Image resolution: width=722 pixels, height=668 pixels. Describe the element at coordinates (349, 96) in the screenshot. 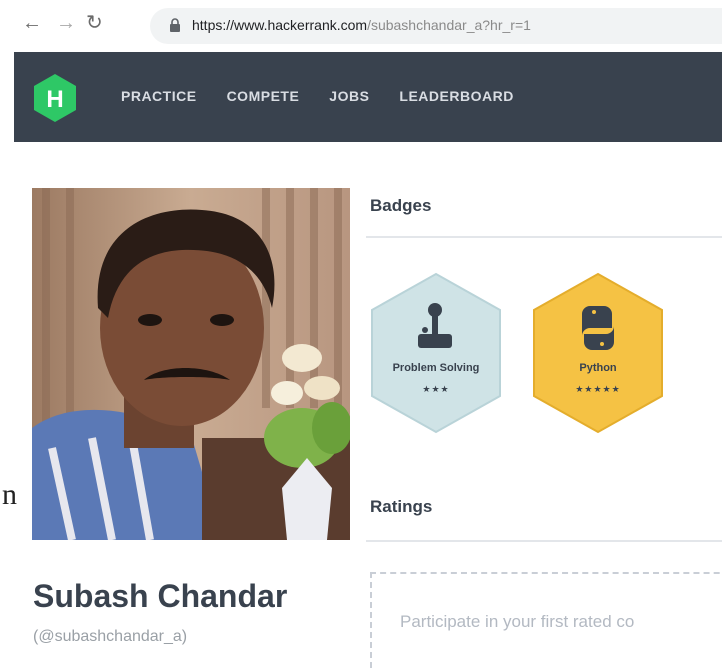

I see `nav-item-jobs: JOBS` at that location.